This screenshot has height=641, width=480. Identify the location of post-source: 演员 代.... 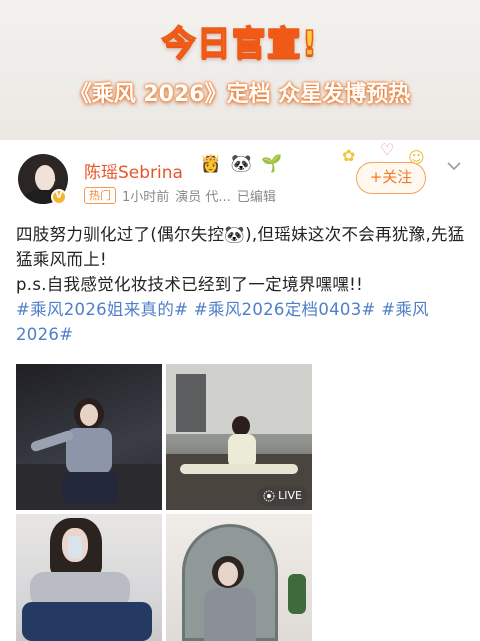
(203, 197).